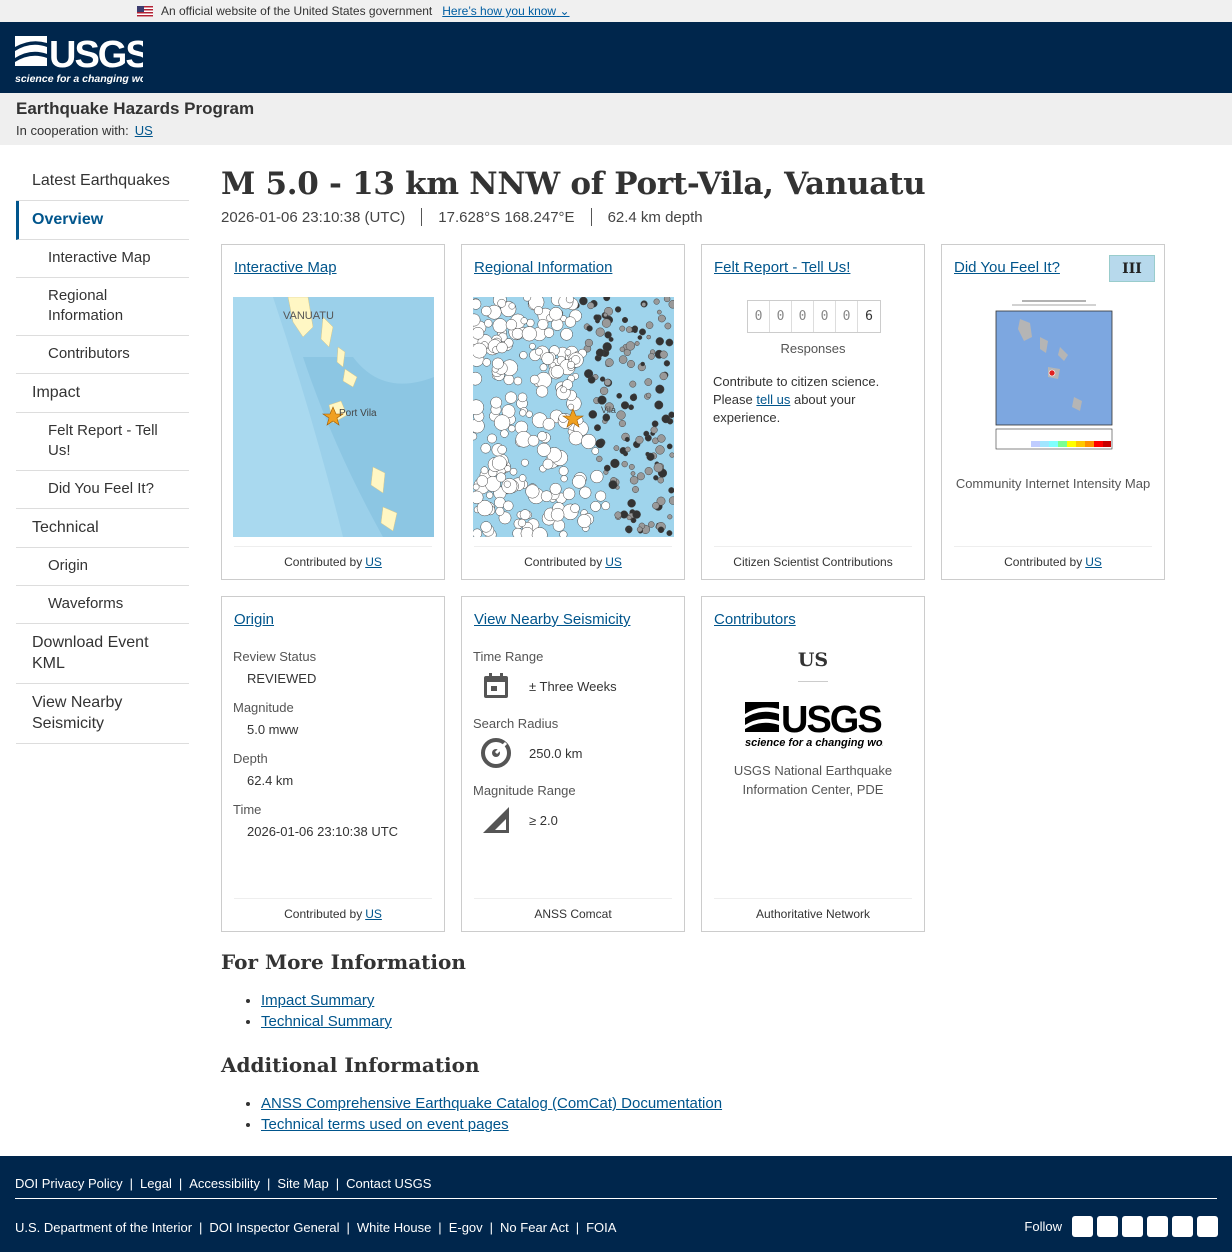 The width and height of the screenshot is (1232, 1252). Describe the element at coordinates (87, 58) in the screenshot. I see `usgs-logo: USGS science for a changing world` at that location.